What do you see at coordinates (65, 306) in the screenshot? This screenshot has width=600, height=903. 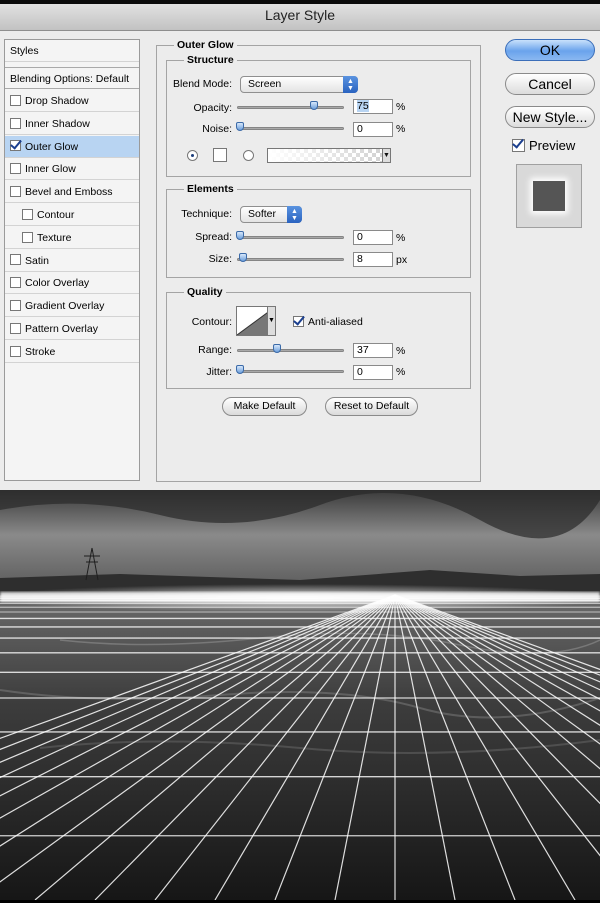 I see `style-item-label: Gradient Overlay` at bounding box center [65, 306].